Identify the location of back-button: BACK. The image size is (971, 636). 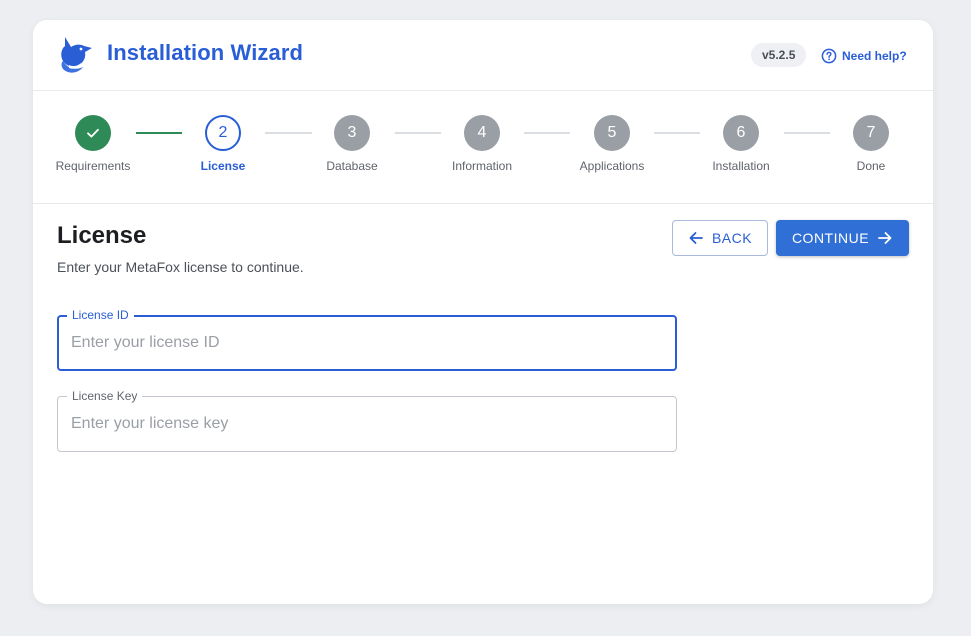
(720, 238).